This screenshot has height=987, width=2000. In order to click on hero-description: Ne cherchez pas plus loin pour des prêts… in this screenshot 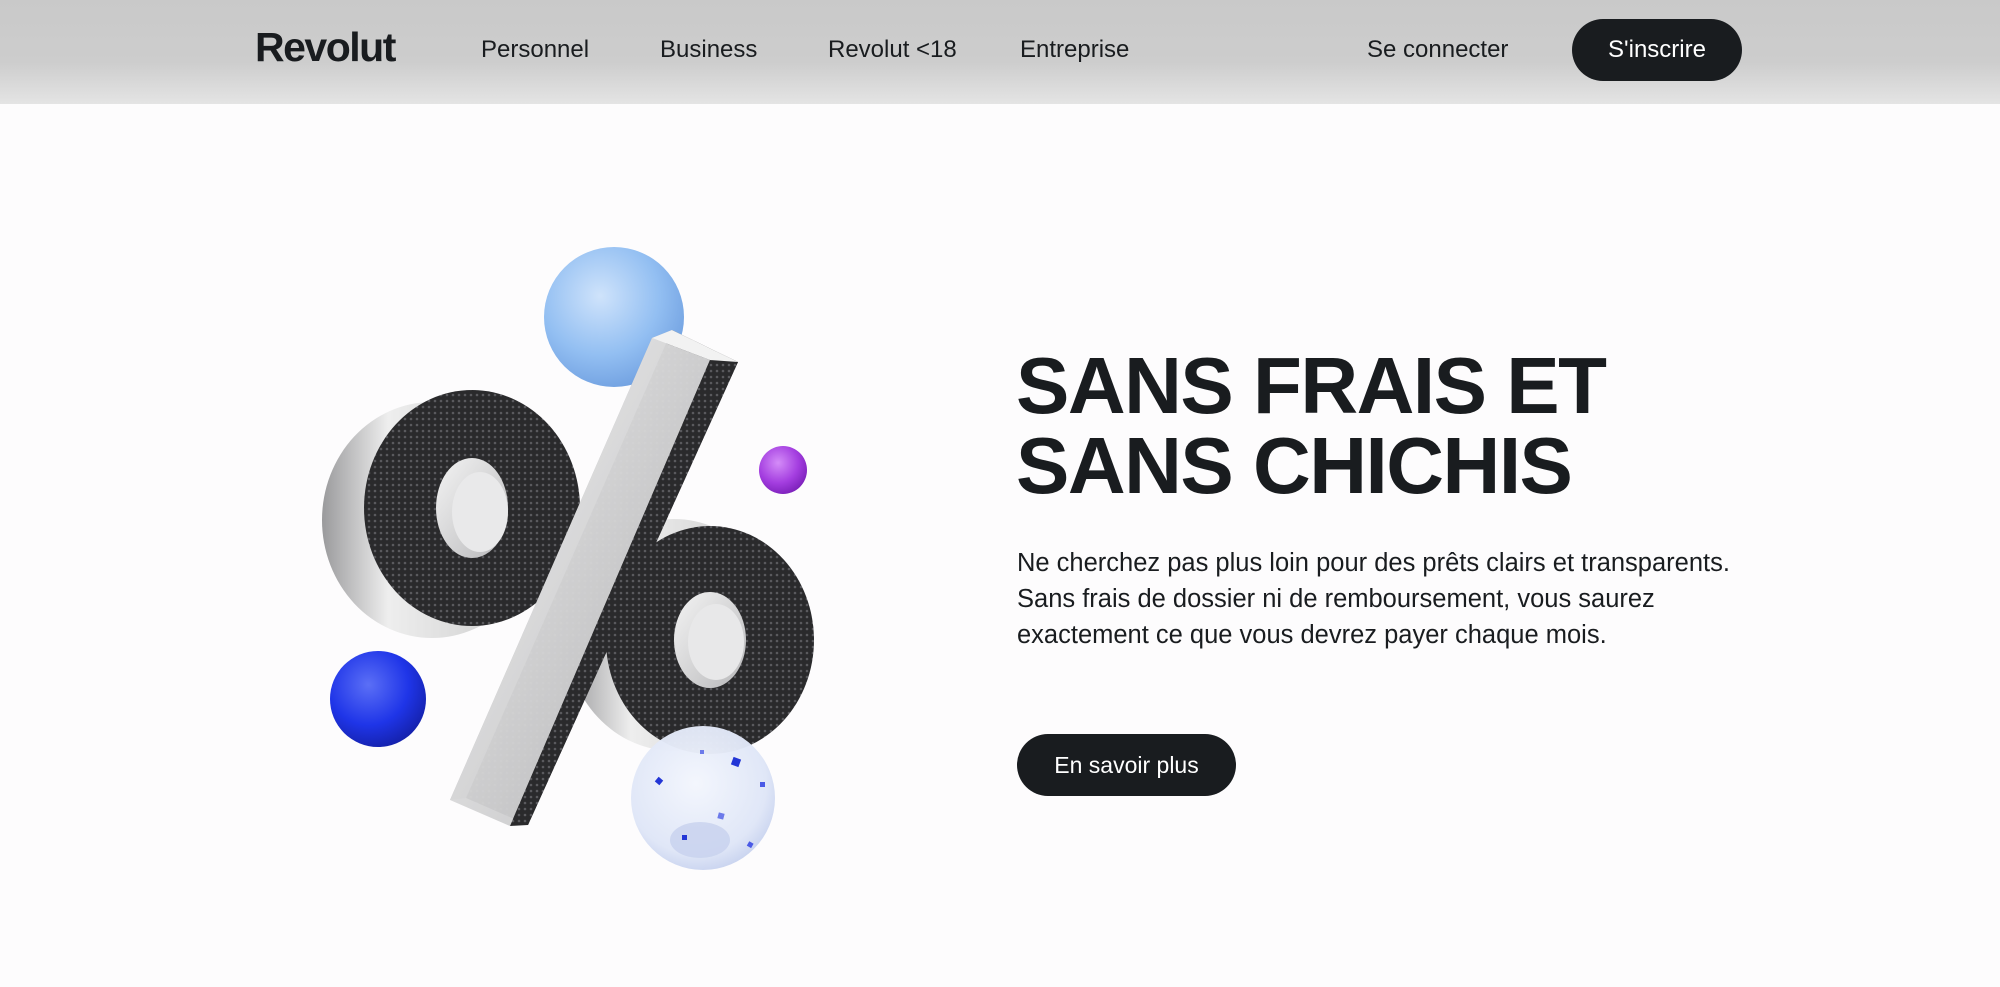, I will do `click(1373, 599)`.